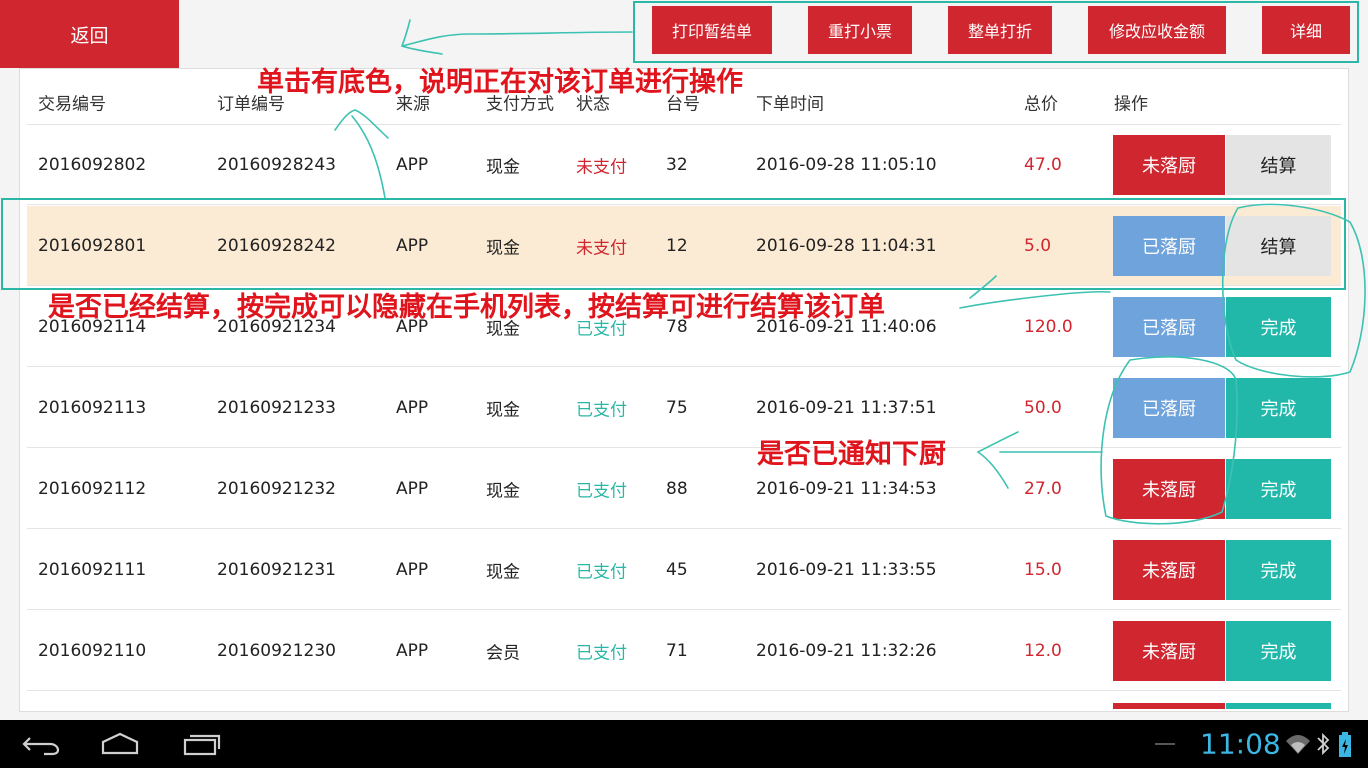  Describe the element at coordinates (1157, 30) in the screenshot. I see `modify-amount-button: 修改应收金额` at that location.